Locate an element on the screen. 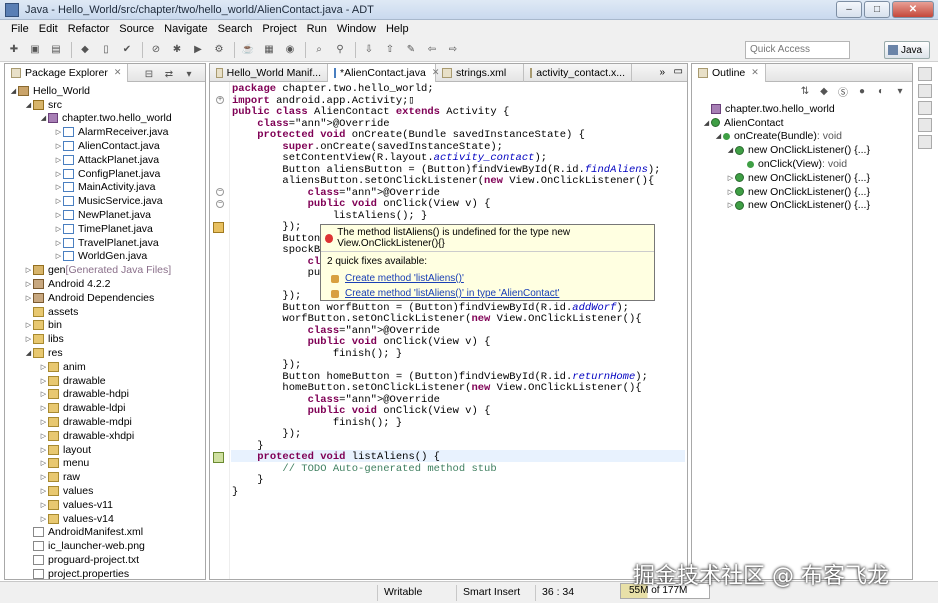 This screenshot has height=603, width=938. hide-nonpublic-icon: ● is located at coordinates (862, 91).